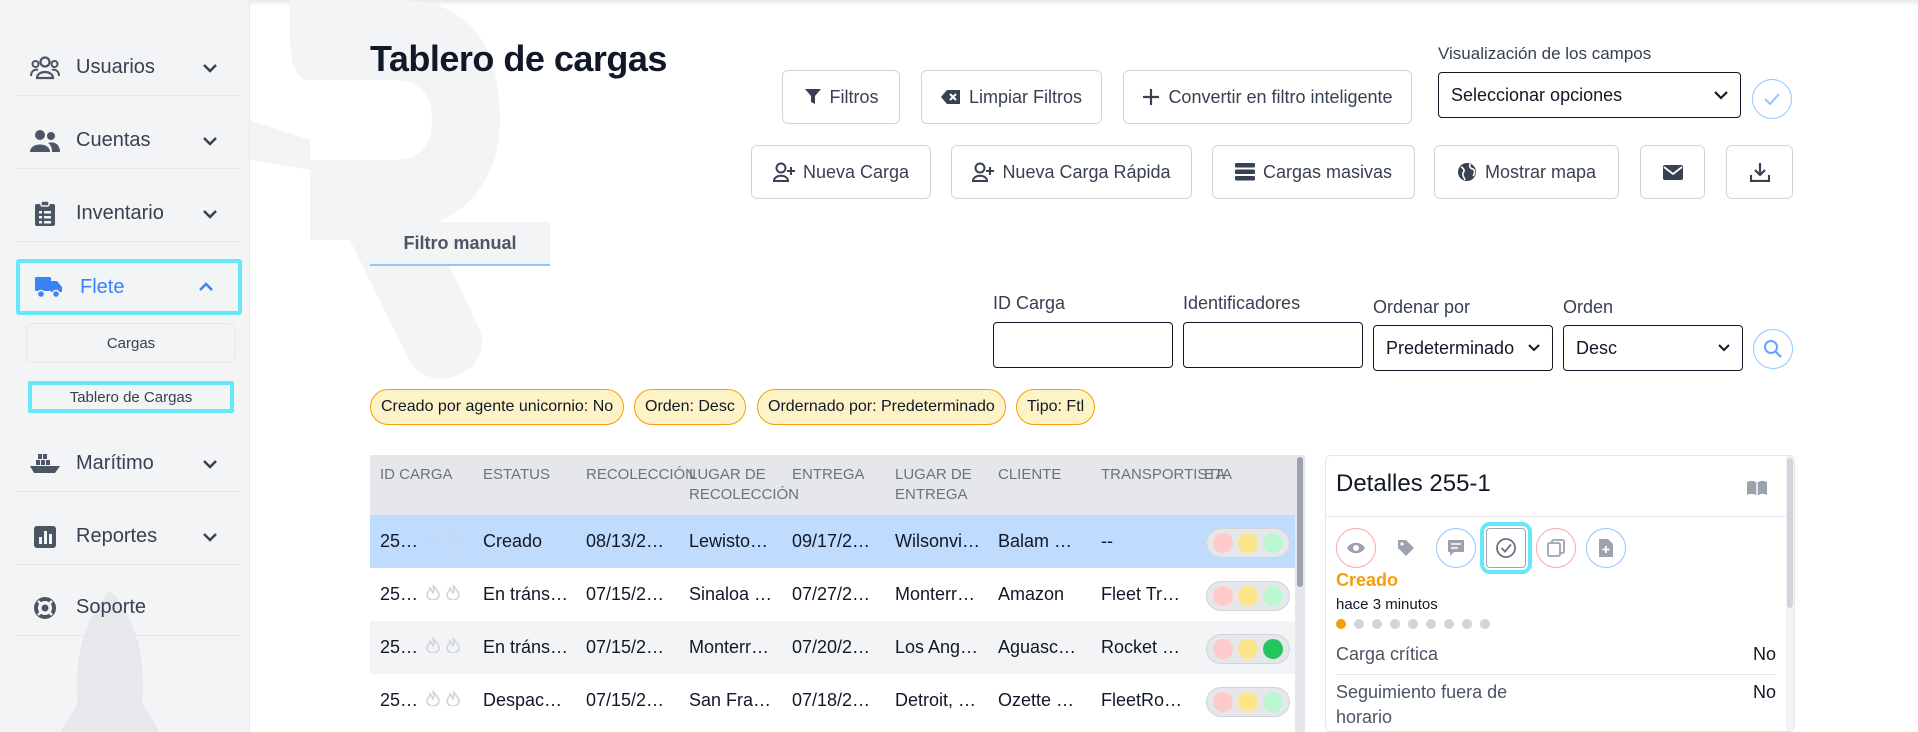 The width and height of the screenshot is (1918, 732). Describe the element at coordinates (1422, 704) in the screenshot. I see `detail-field-label: Seguimiento fuera de horario` at that location.